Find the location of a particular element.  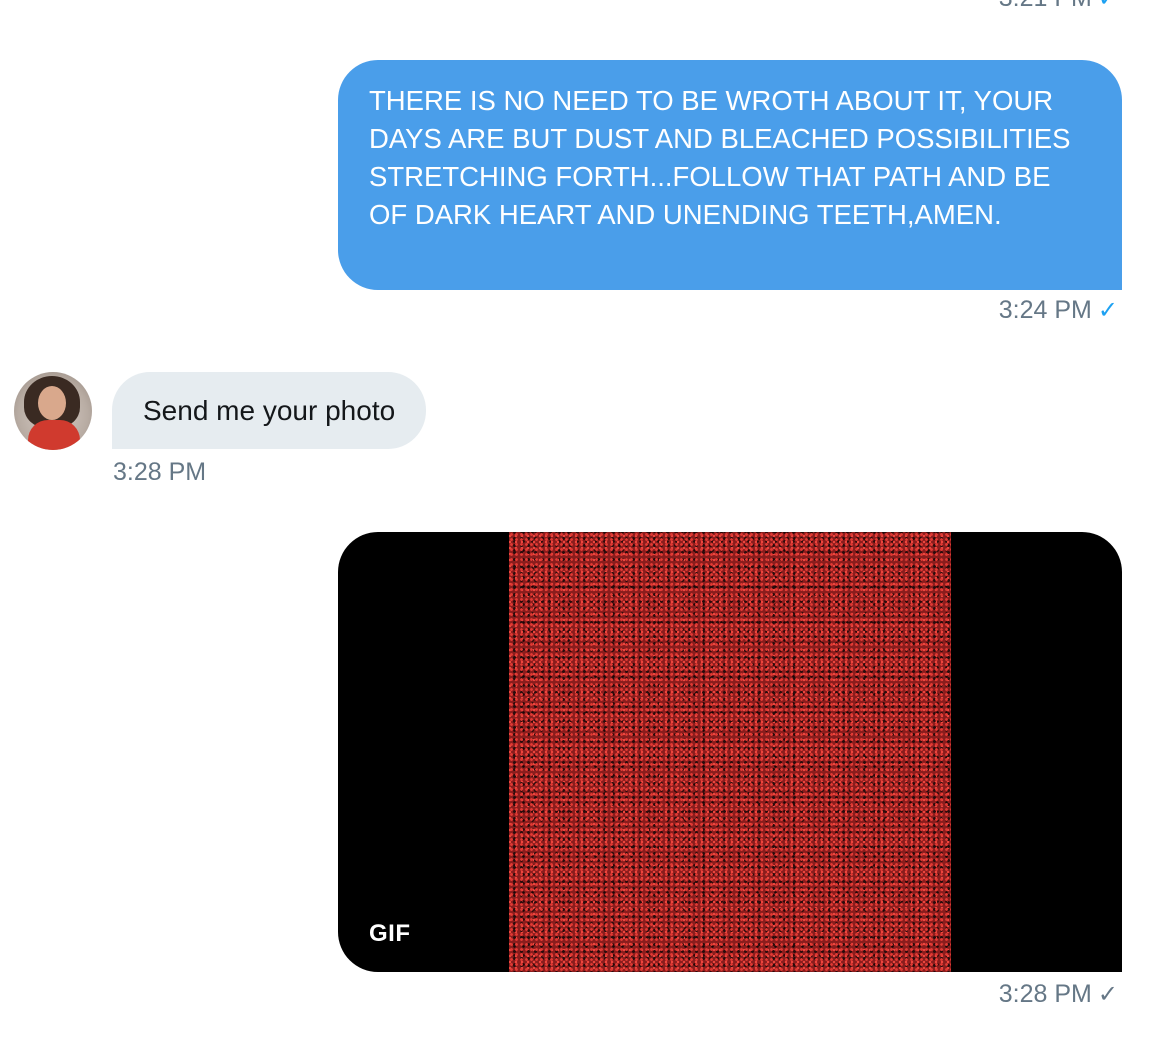

avatar is located at coordinates (53, 411).